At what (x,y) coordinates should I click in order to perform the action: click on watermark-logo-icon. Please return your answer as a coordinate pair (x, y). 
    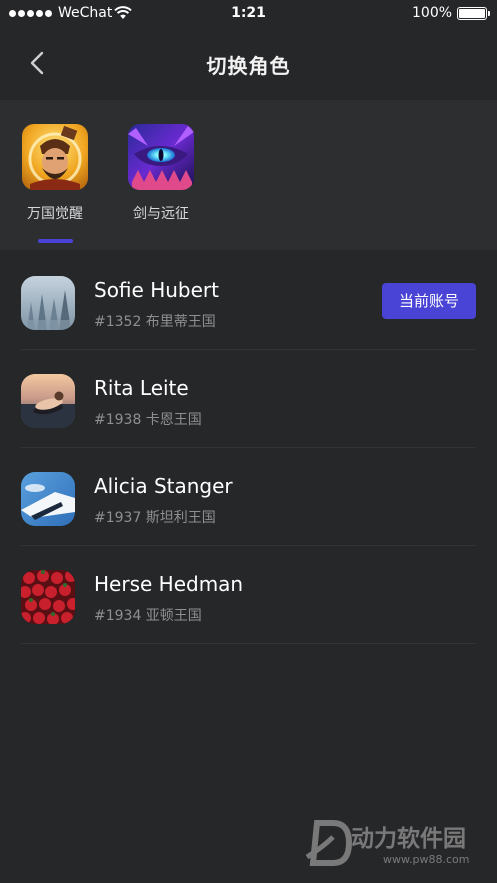
    Looking at the image, I should click on (329, 843).